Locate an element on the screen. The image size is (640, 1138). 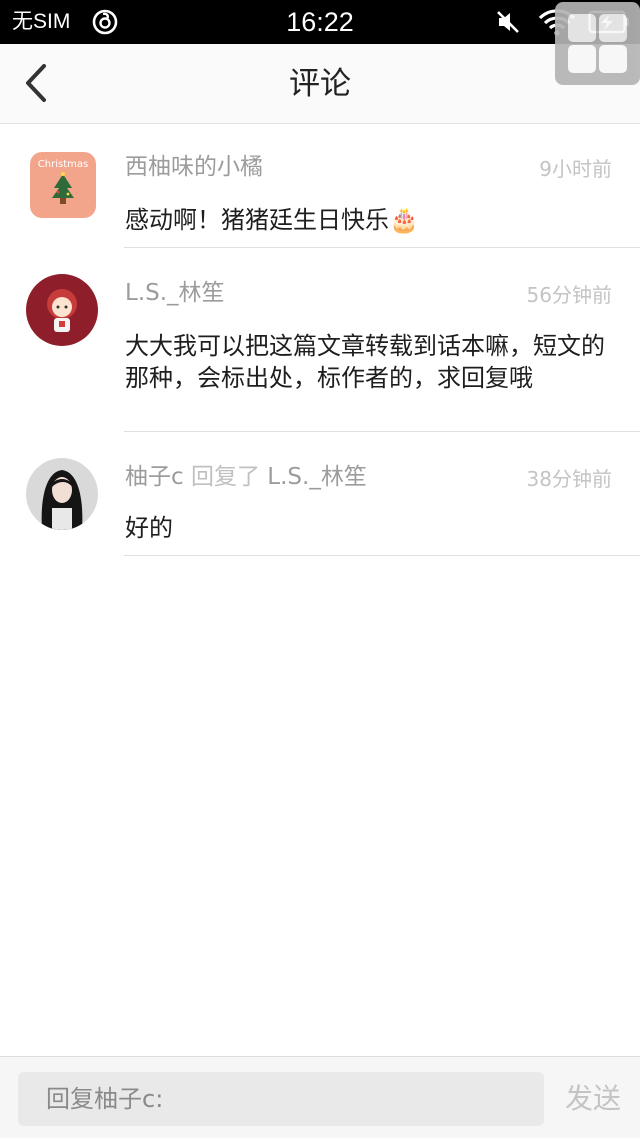
comment-item: Christmas 西柚味的小橘 9小时前 感动啊！猪猪廷生日快乐🎂 is located at coordinates (320, 186).